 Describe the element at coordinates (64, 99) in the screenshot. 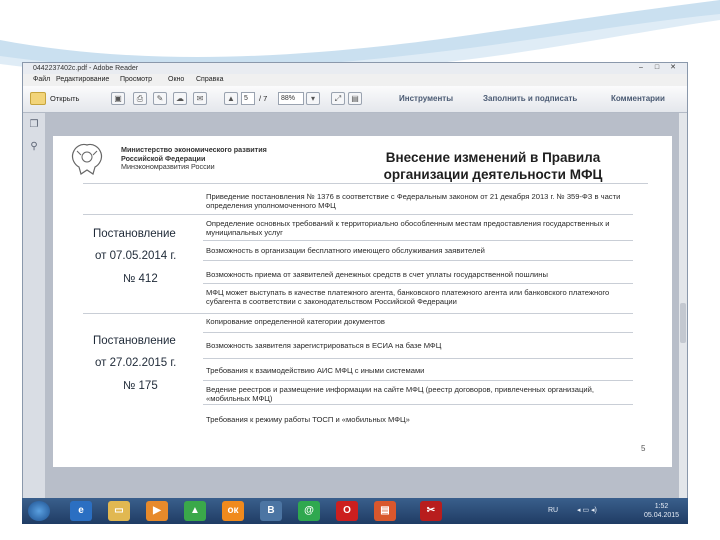

I see `open-button: Открыть` at that location.